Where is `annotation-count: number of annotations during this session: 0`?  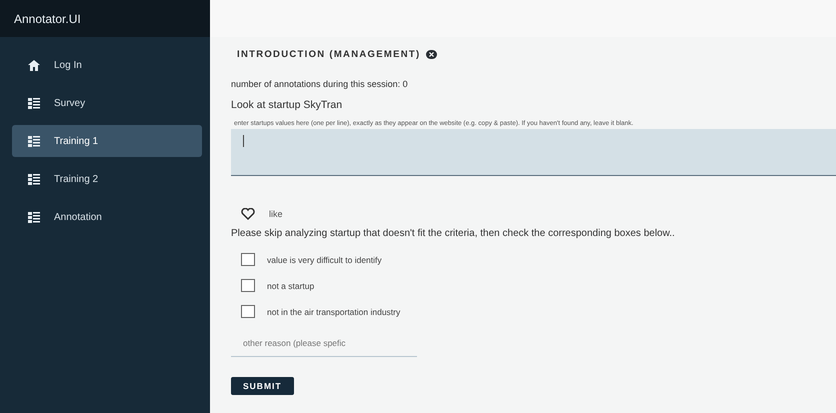 annotation-count: number of annotations during this session: 0 is located at coordinates (320, 84).